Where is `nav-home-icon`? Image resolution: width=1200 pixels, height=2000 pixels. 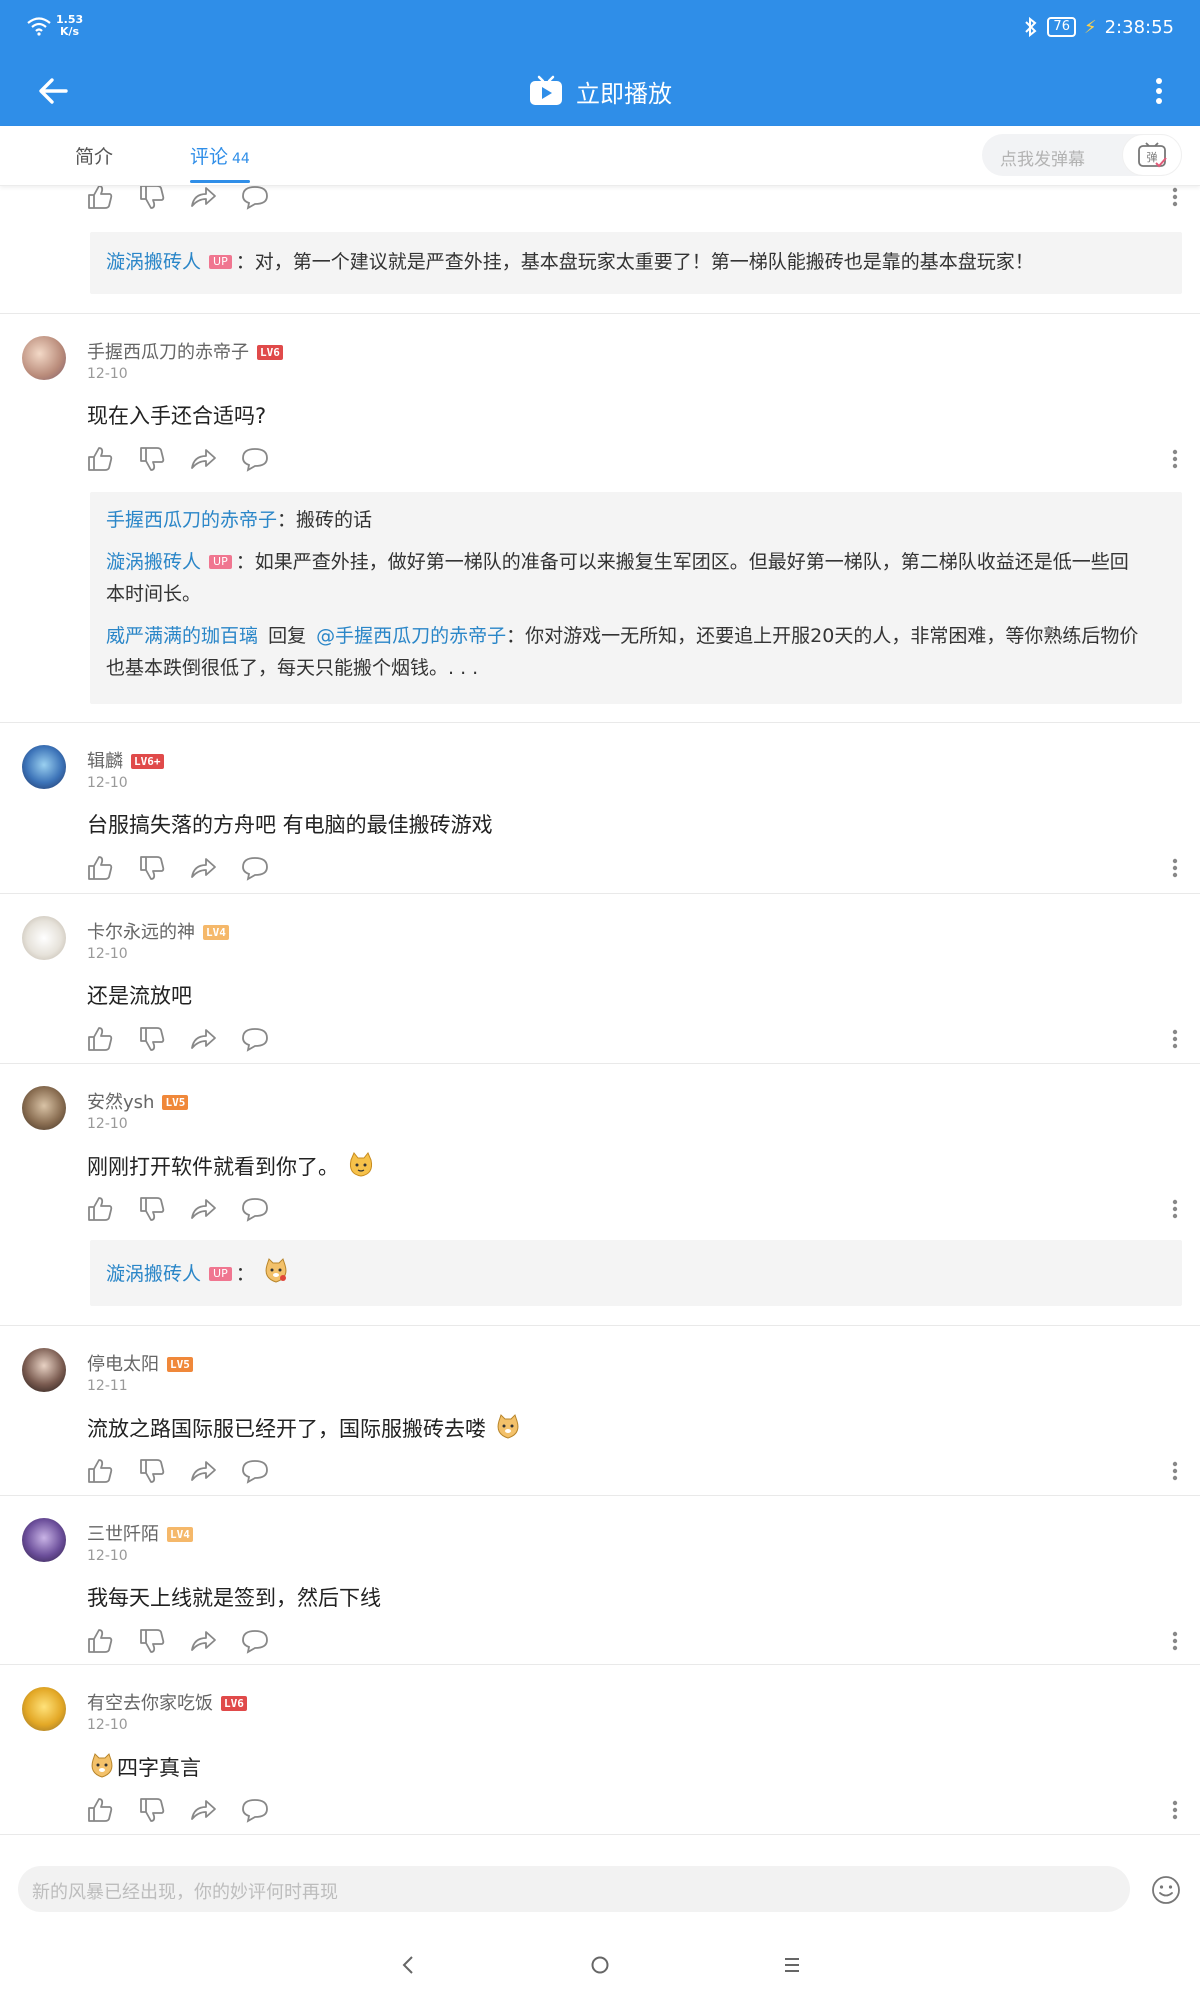 nav-home-icon is located at coordinates (600, 1965).